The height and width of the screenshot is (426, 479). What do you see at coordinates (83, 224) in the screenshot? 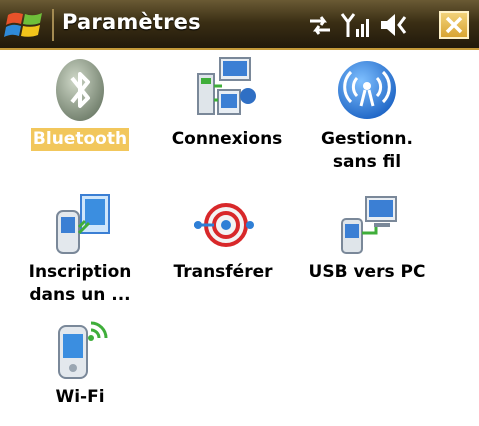
I see `enrollment-icon` at bounding box center [83, 224].